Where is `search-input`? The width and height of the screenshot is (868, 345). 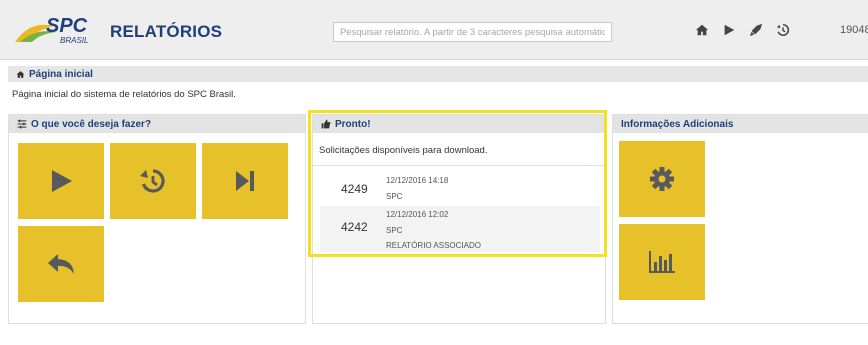 search-input is located at coordinates (472, 32).